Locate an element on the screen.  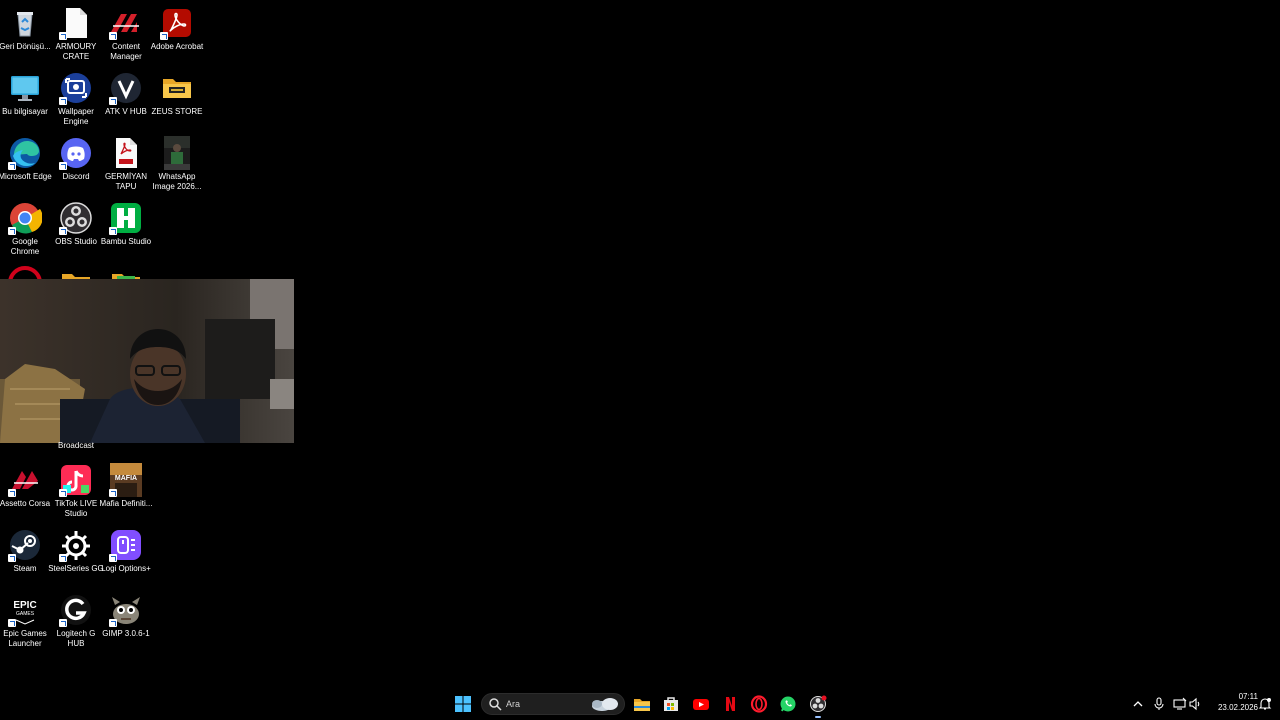
taskbar-file-explorer is located at coordinates (642, 704).